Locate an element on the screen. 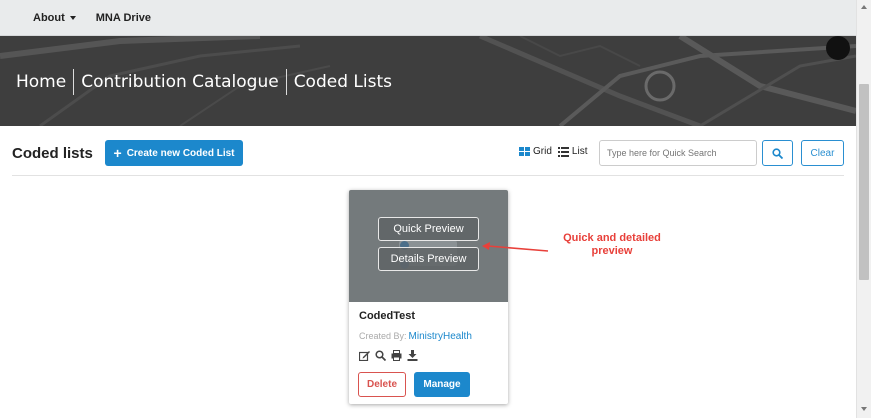 The height and width of the screenshot is (418, 871). grid-view-option: Grid is located at coordinates (535, 151).